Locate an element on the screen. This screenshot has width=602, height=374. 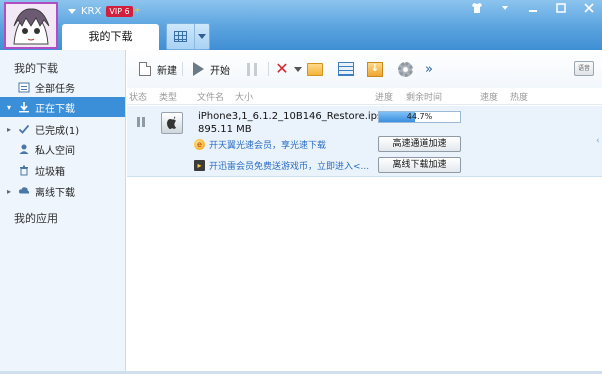
chevron-down-icon: ▾ is located at coordinates (9, 107).